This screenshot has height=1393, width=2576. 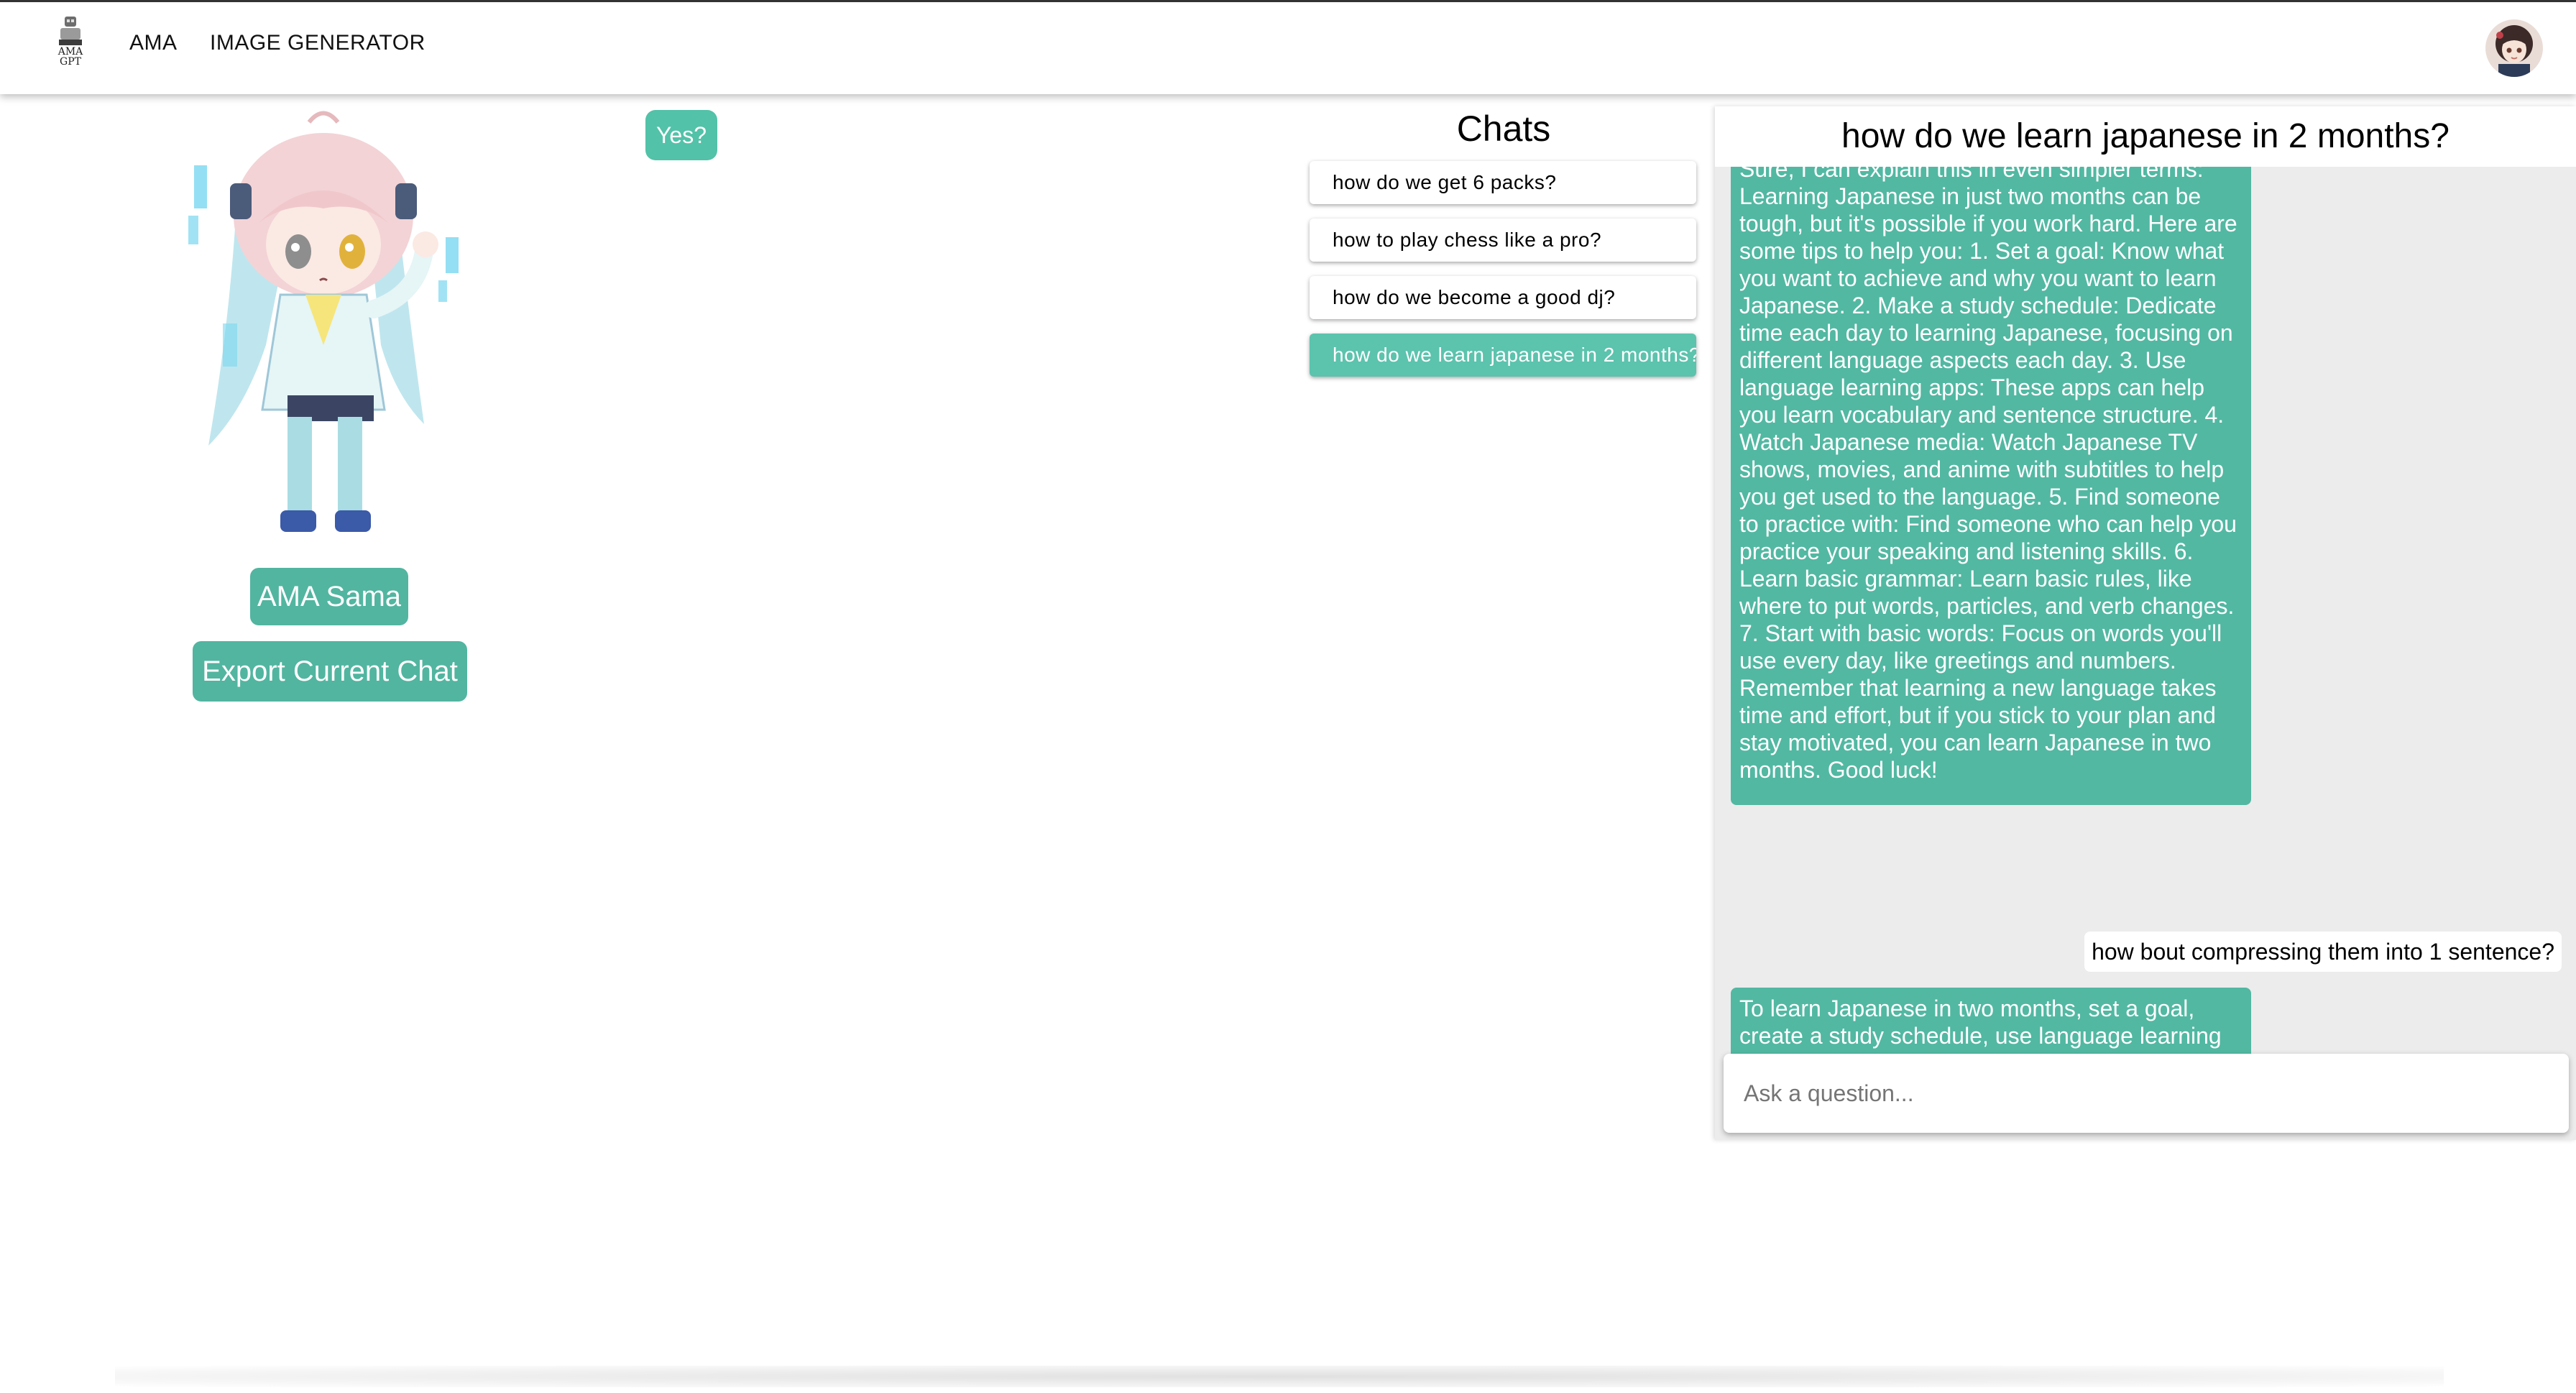 What do you see at coordinates (1279, 1376) in the screenshot?
I see `bottom-edge-shadow` at bounding box center [1279, 1376].